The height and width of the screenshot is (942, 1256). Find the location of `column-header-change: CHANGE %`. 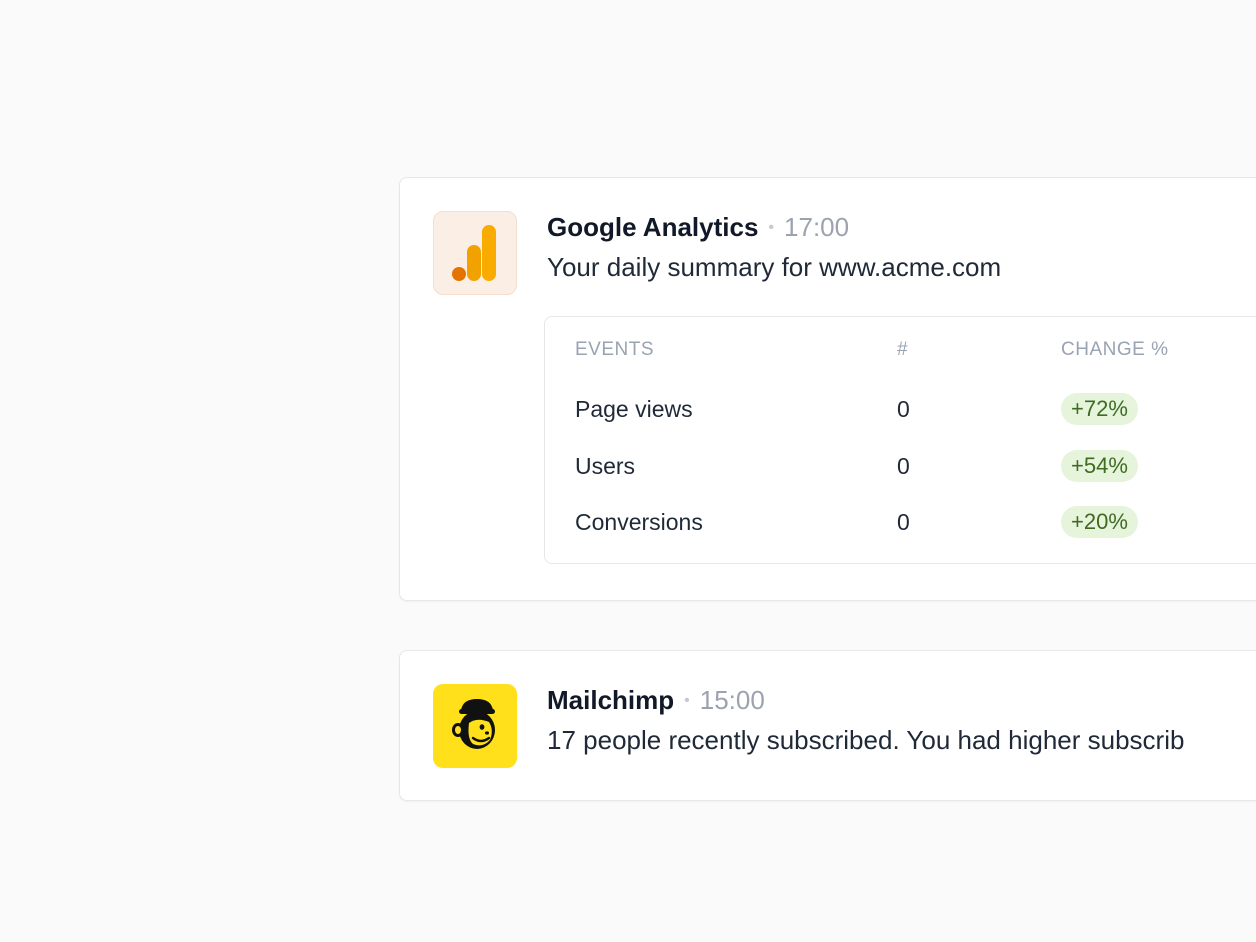

column-header-change: CHANGE % is located at coordinates (1115, 349).